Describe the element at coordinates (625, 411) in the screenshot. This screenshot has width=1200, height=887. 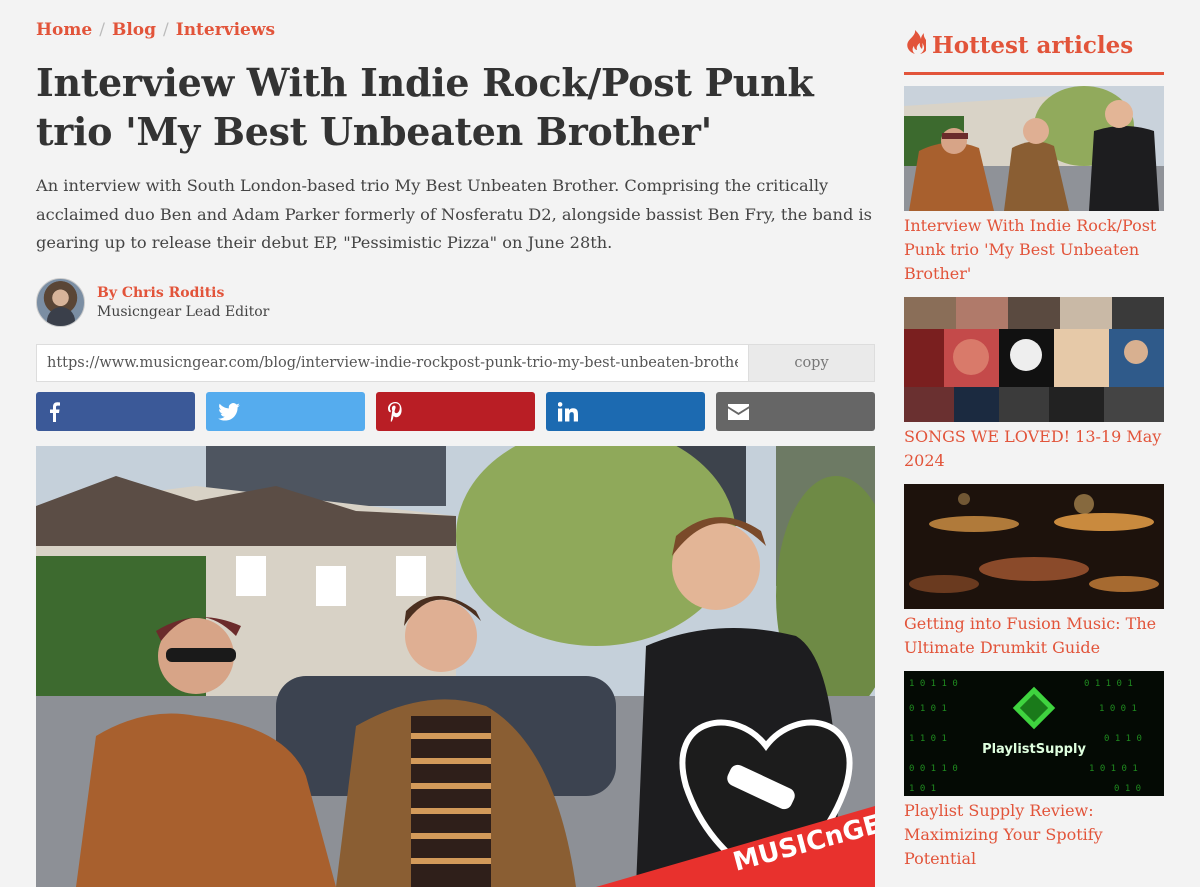
I see `linkedin-share-button` at that location.